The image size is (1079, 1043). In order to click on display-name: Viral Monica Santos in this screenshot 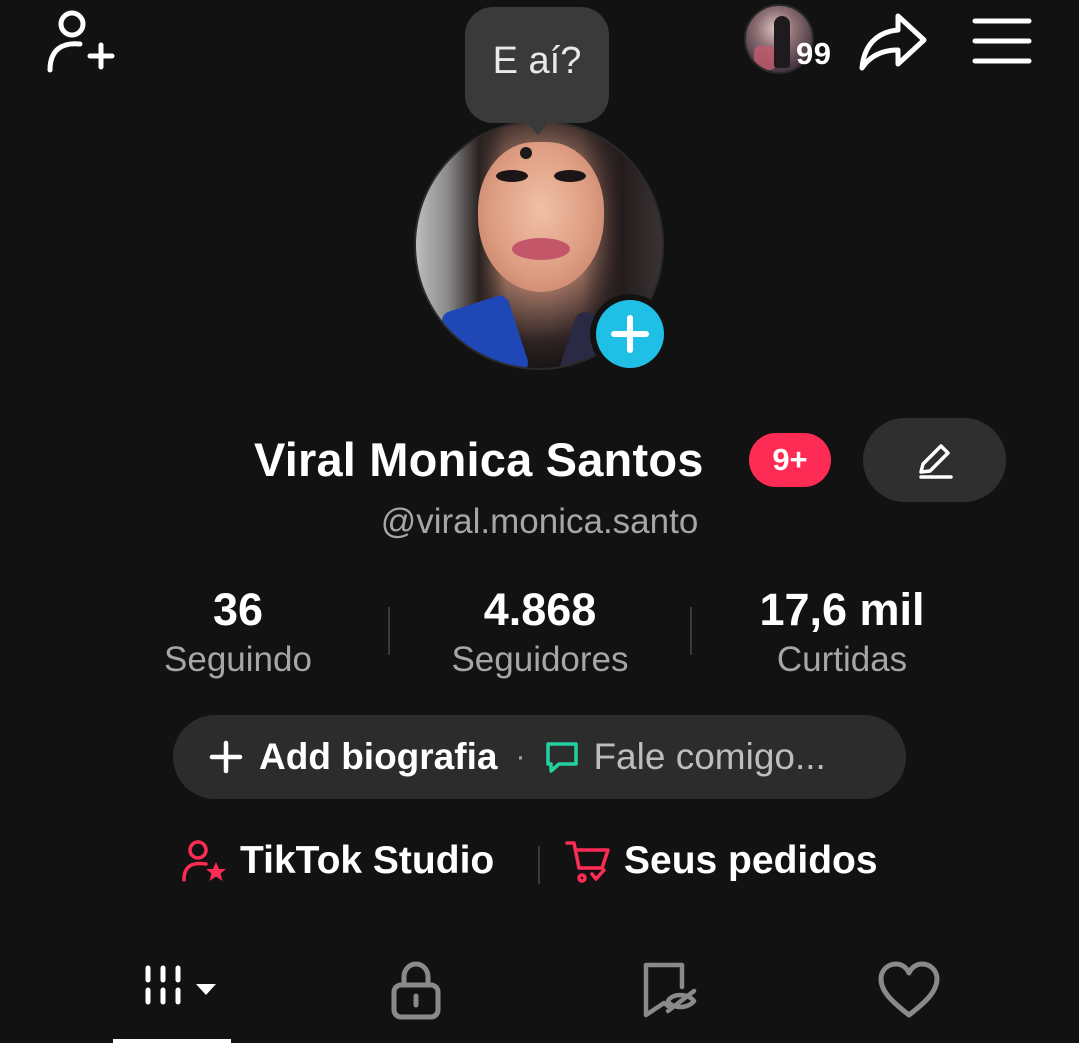, I will do `click(479, 459)`.